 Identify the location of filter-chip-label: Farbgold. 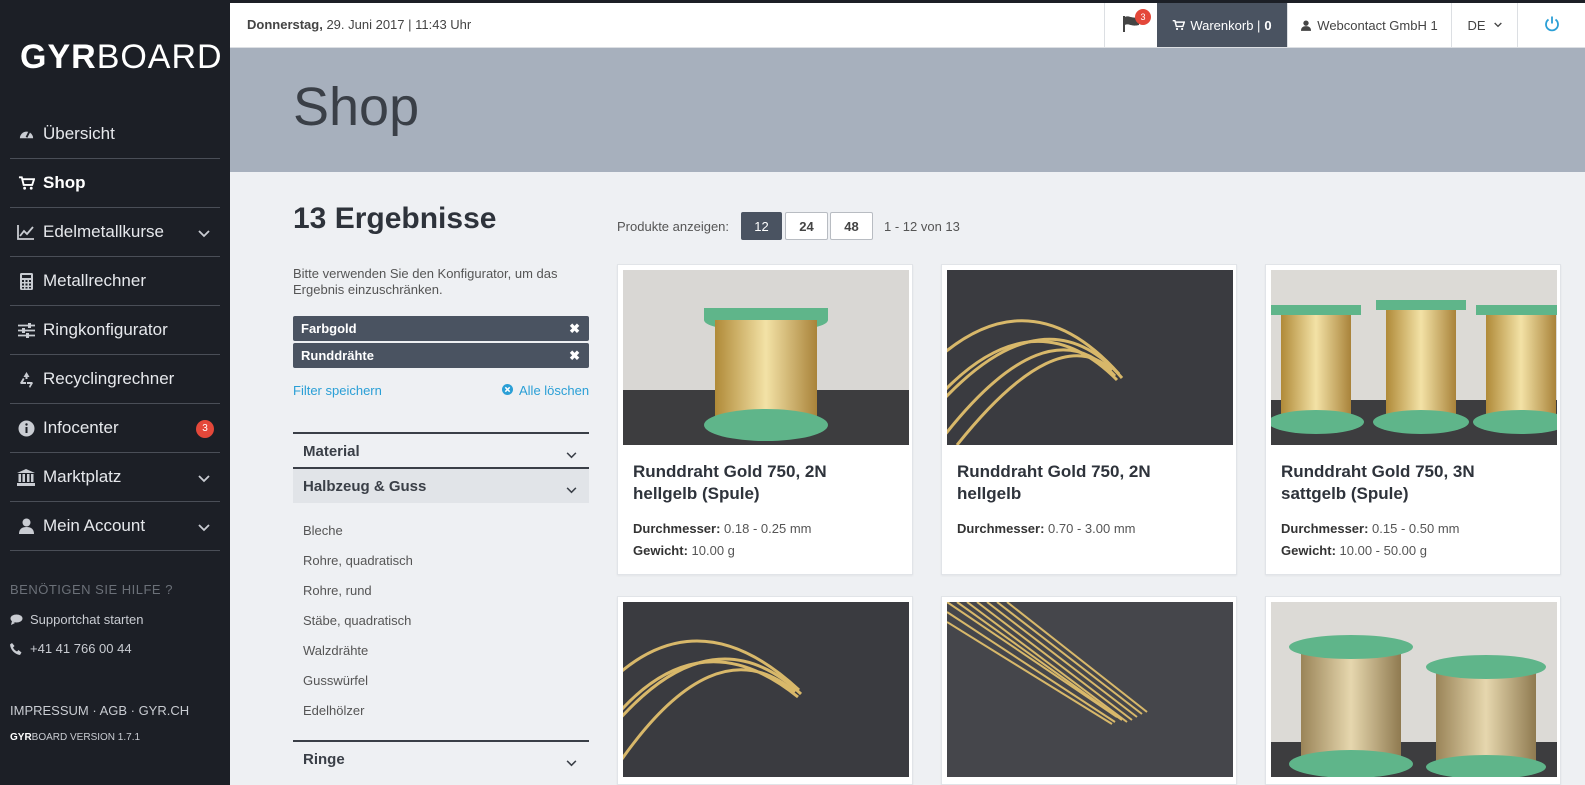
(329, 328).